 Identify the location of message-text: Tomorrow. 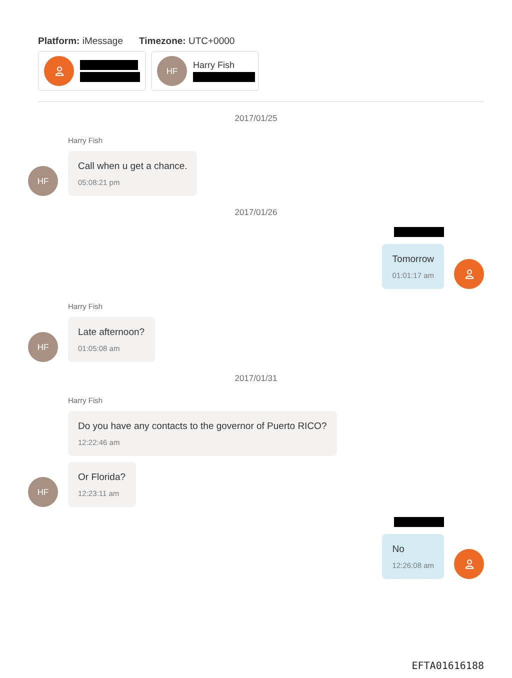
(413, 259).